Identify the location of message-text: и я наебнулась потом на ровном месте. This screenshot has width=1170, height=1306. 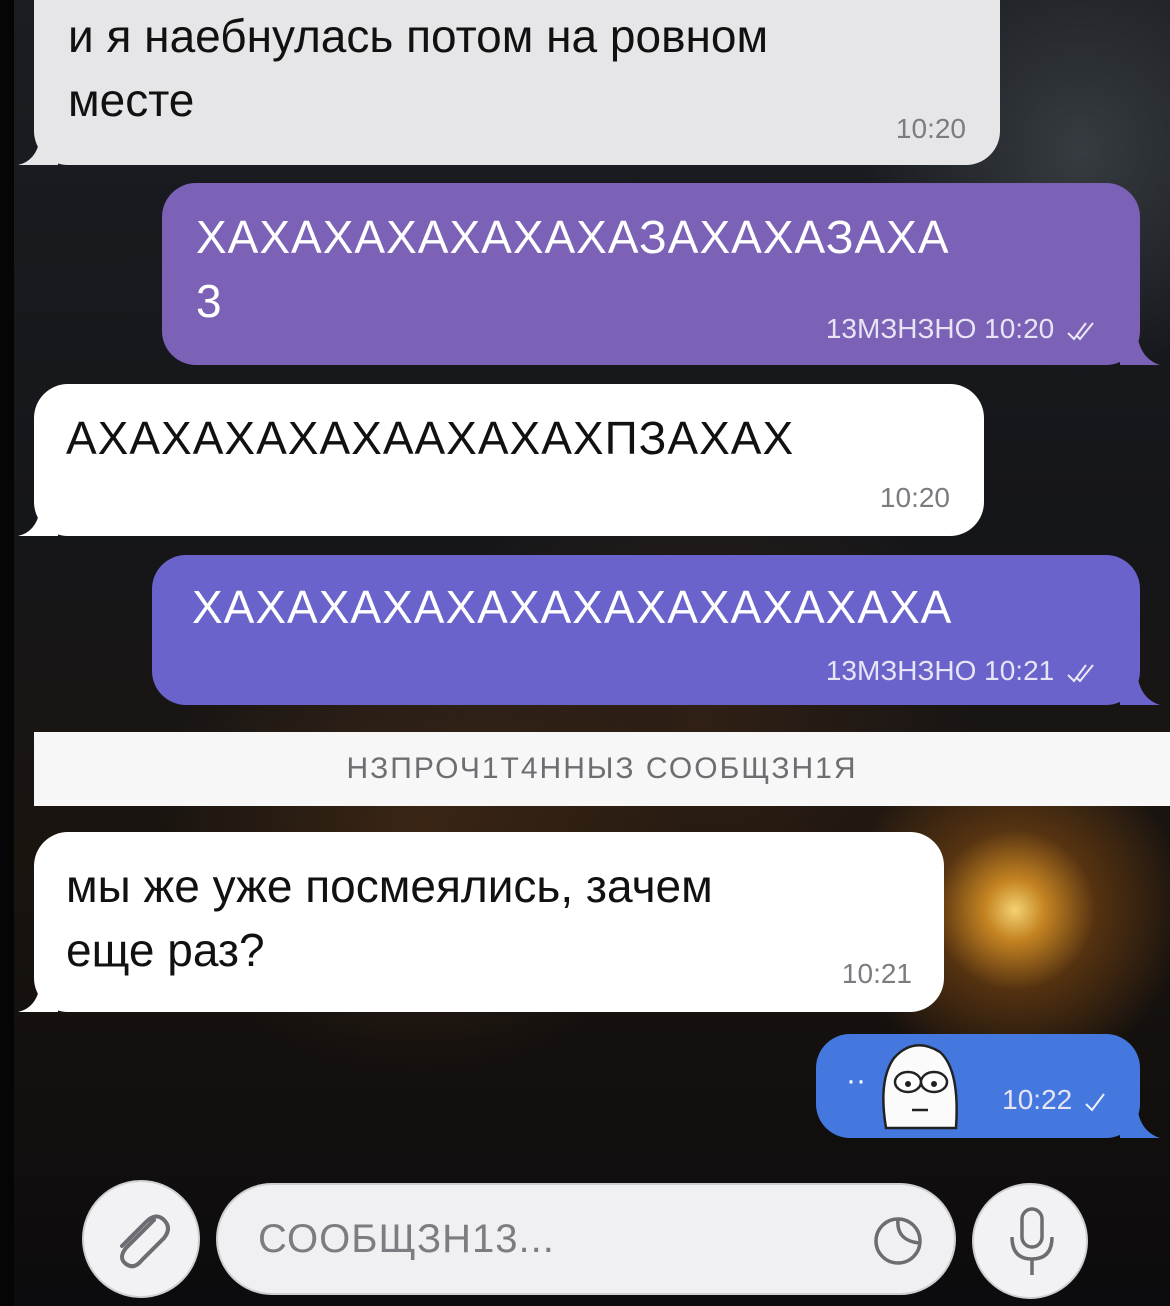
(418, 68).